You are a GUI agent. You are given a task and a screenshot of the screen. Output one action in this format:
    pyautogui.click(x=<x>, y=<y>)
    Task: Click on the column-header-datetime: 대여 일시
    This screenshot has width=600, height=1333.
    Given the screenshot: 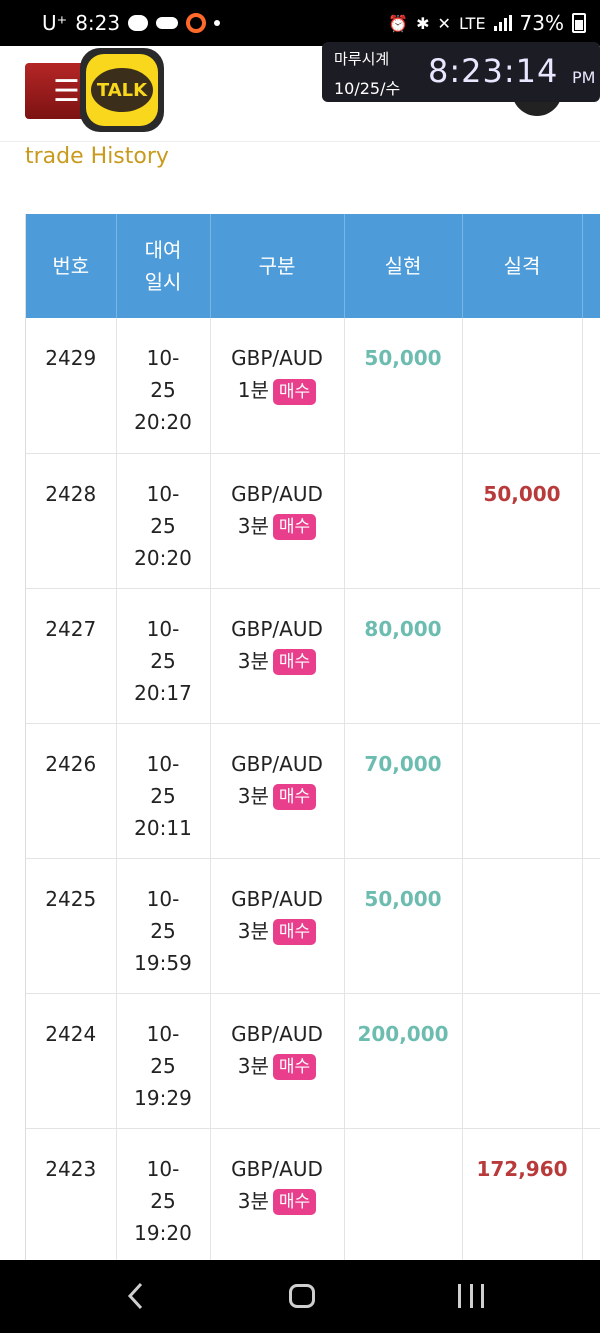 What is the action you would take?
    pyautogui.click(x=163, y=266)
    